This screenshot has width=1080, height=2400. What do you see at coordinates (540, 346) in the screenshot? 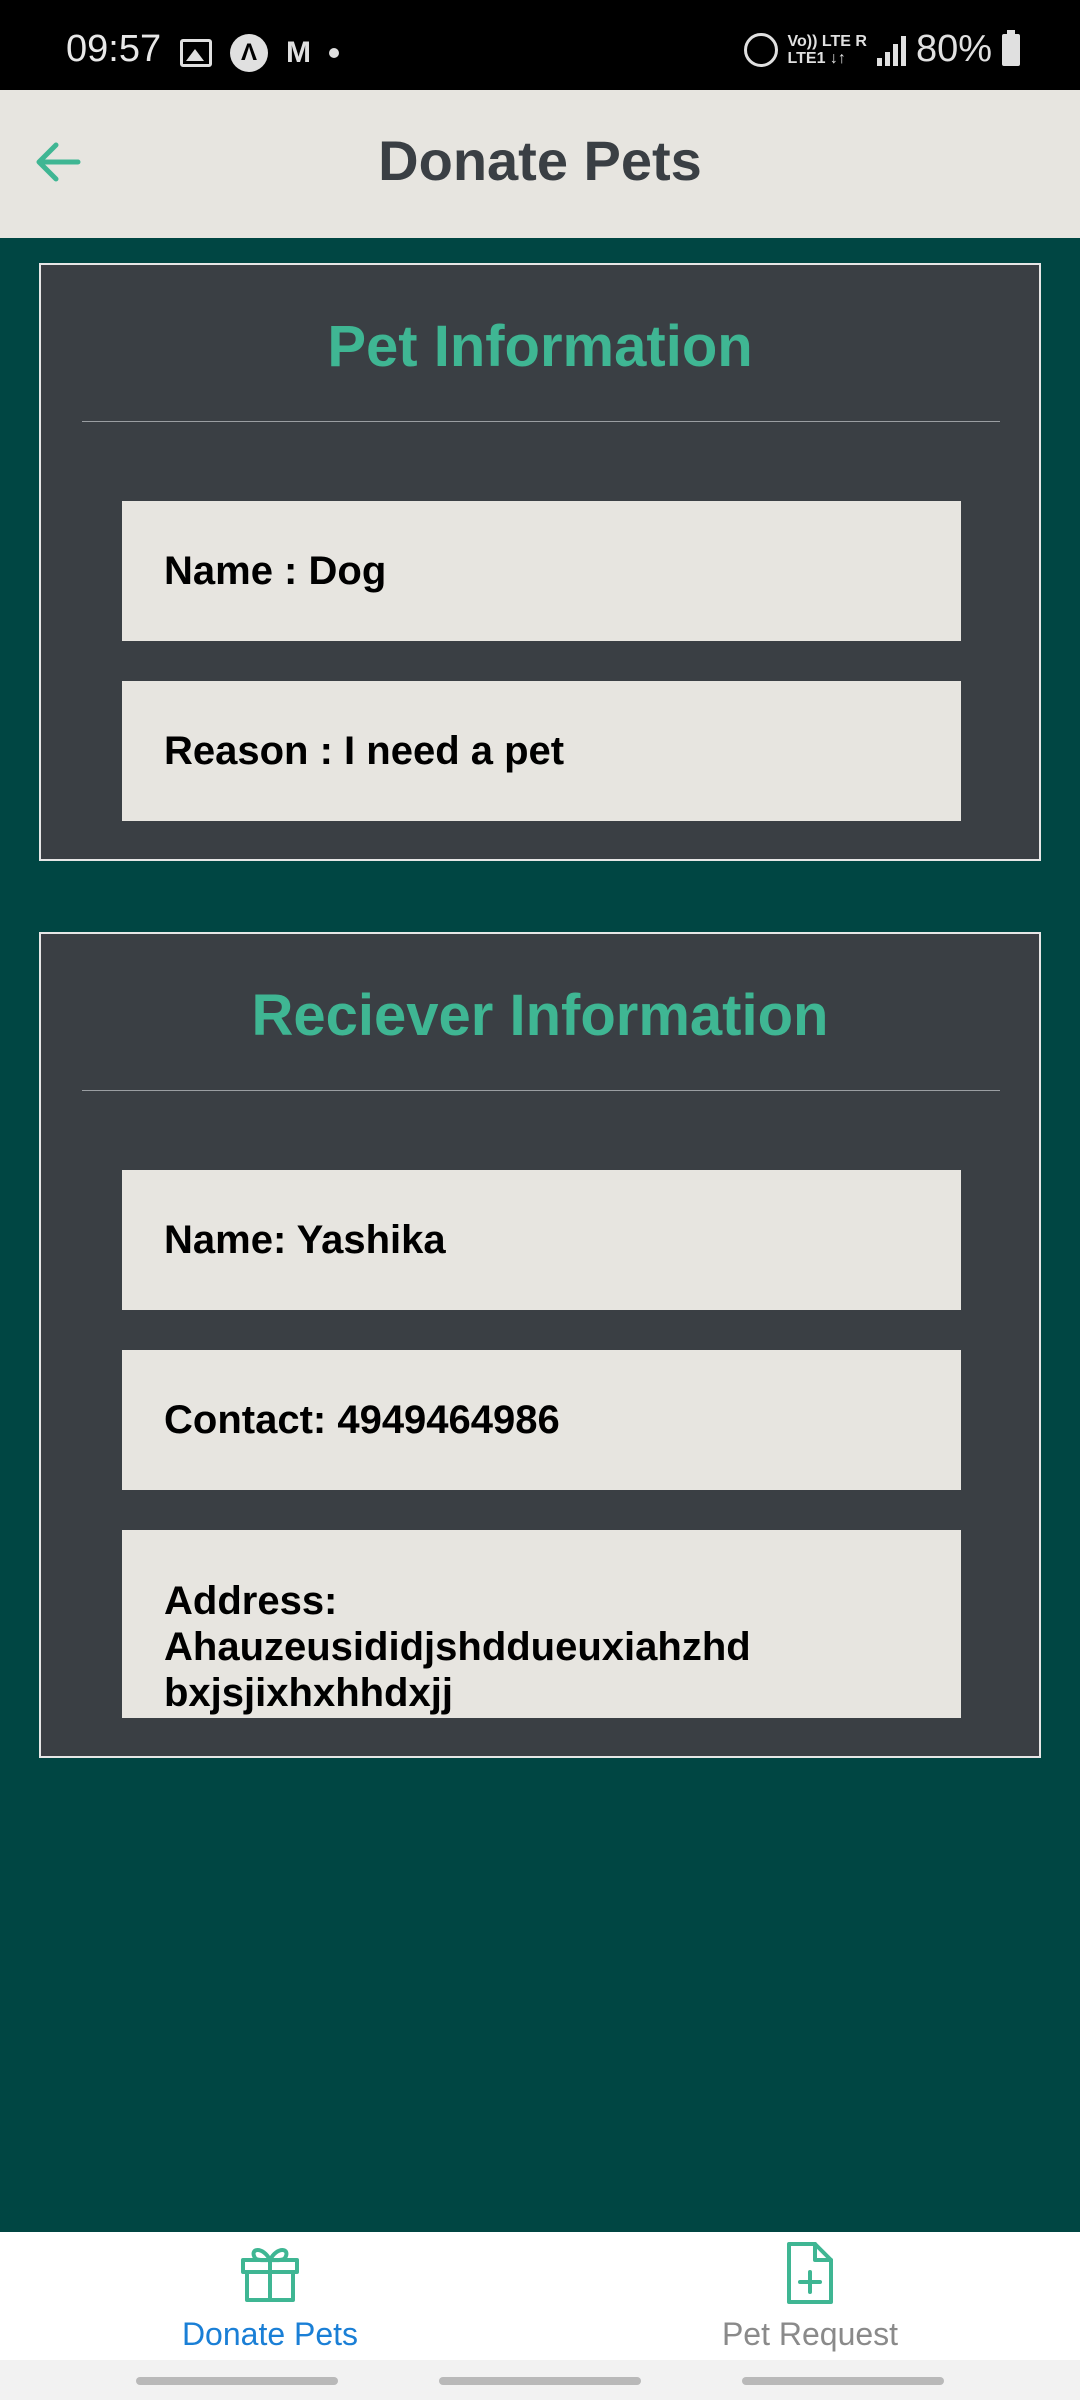
I see `pet-information-title: Pet Information` at bounding box center [540, 346].